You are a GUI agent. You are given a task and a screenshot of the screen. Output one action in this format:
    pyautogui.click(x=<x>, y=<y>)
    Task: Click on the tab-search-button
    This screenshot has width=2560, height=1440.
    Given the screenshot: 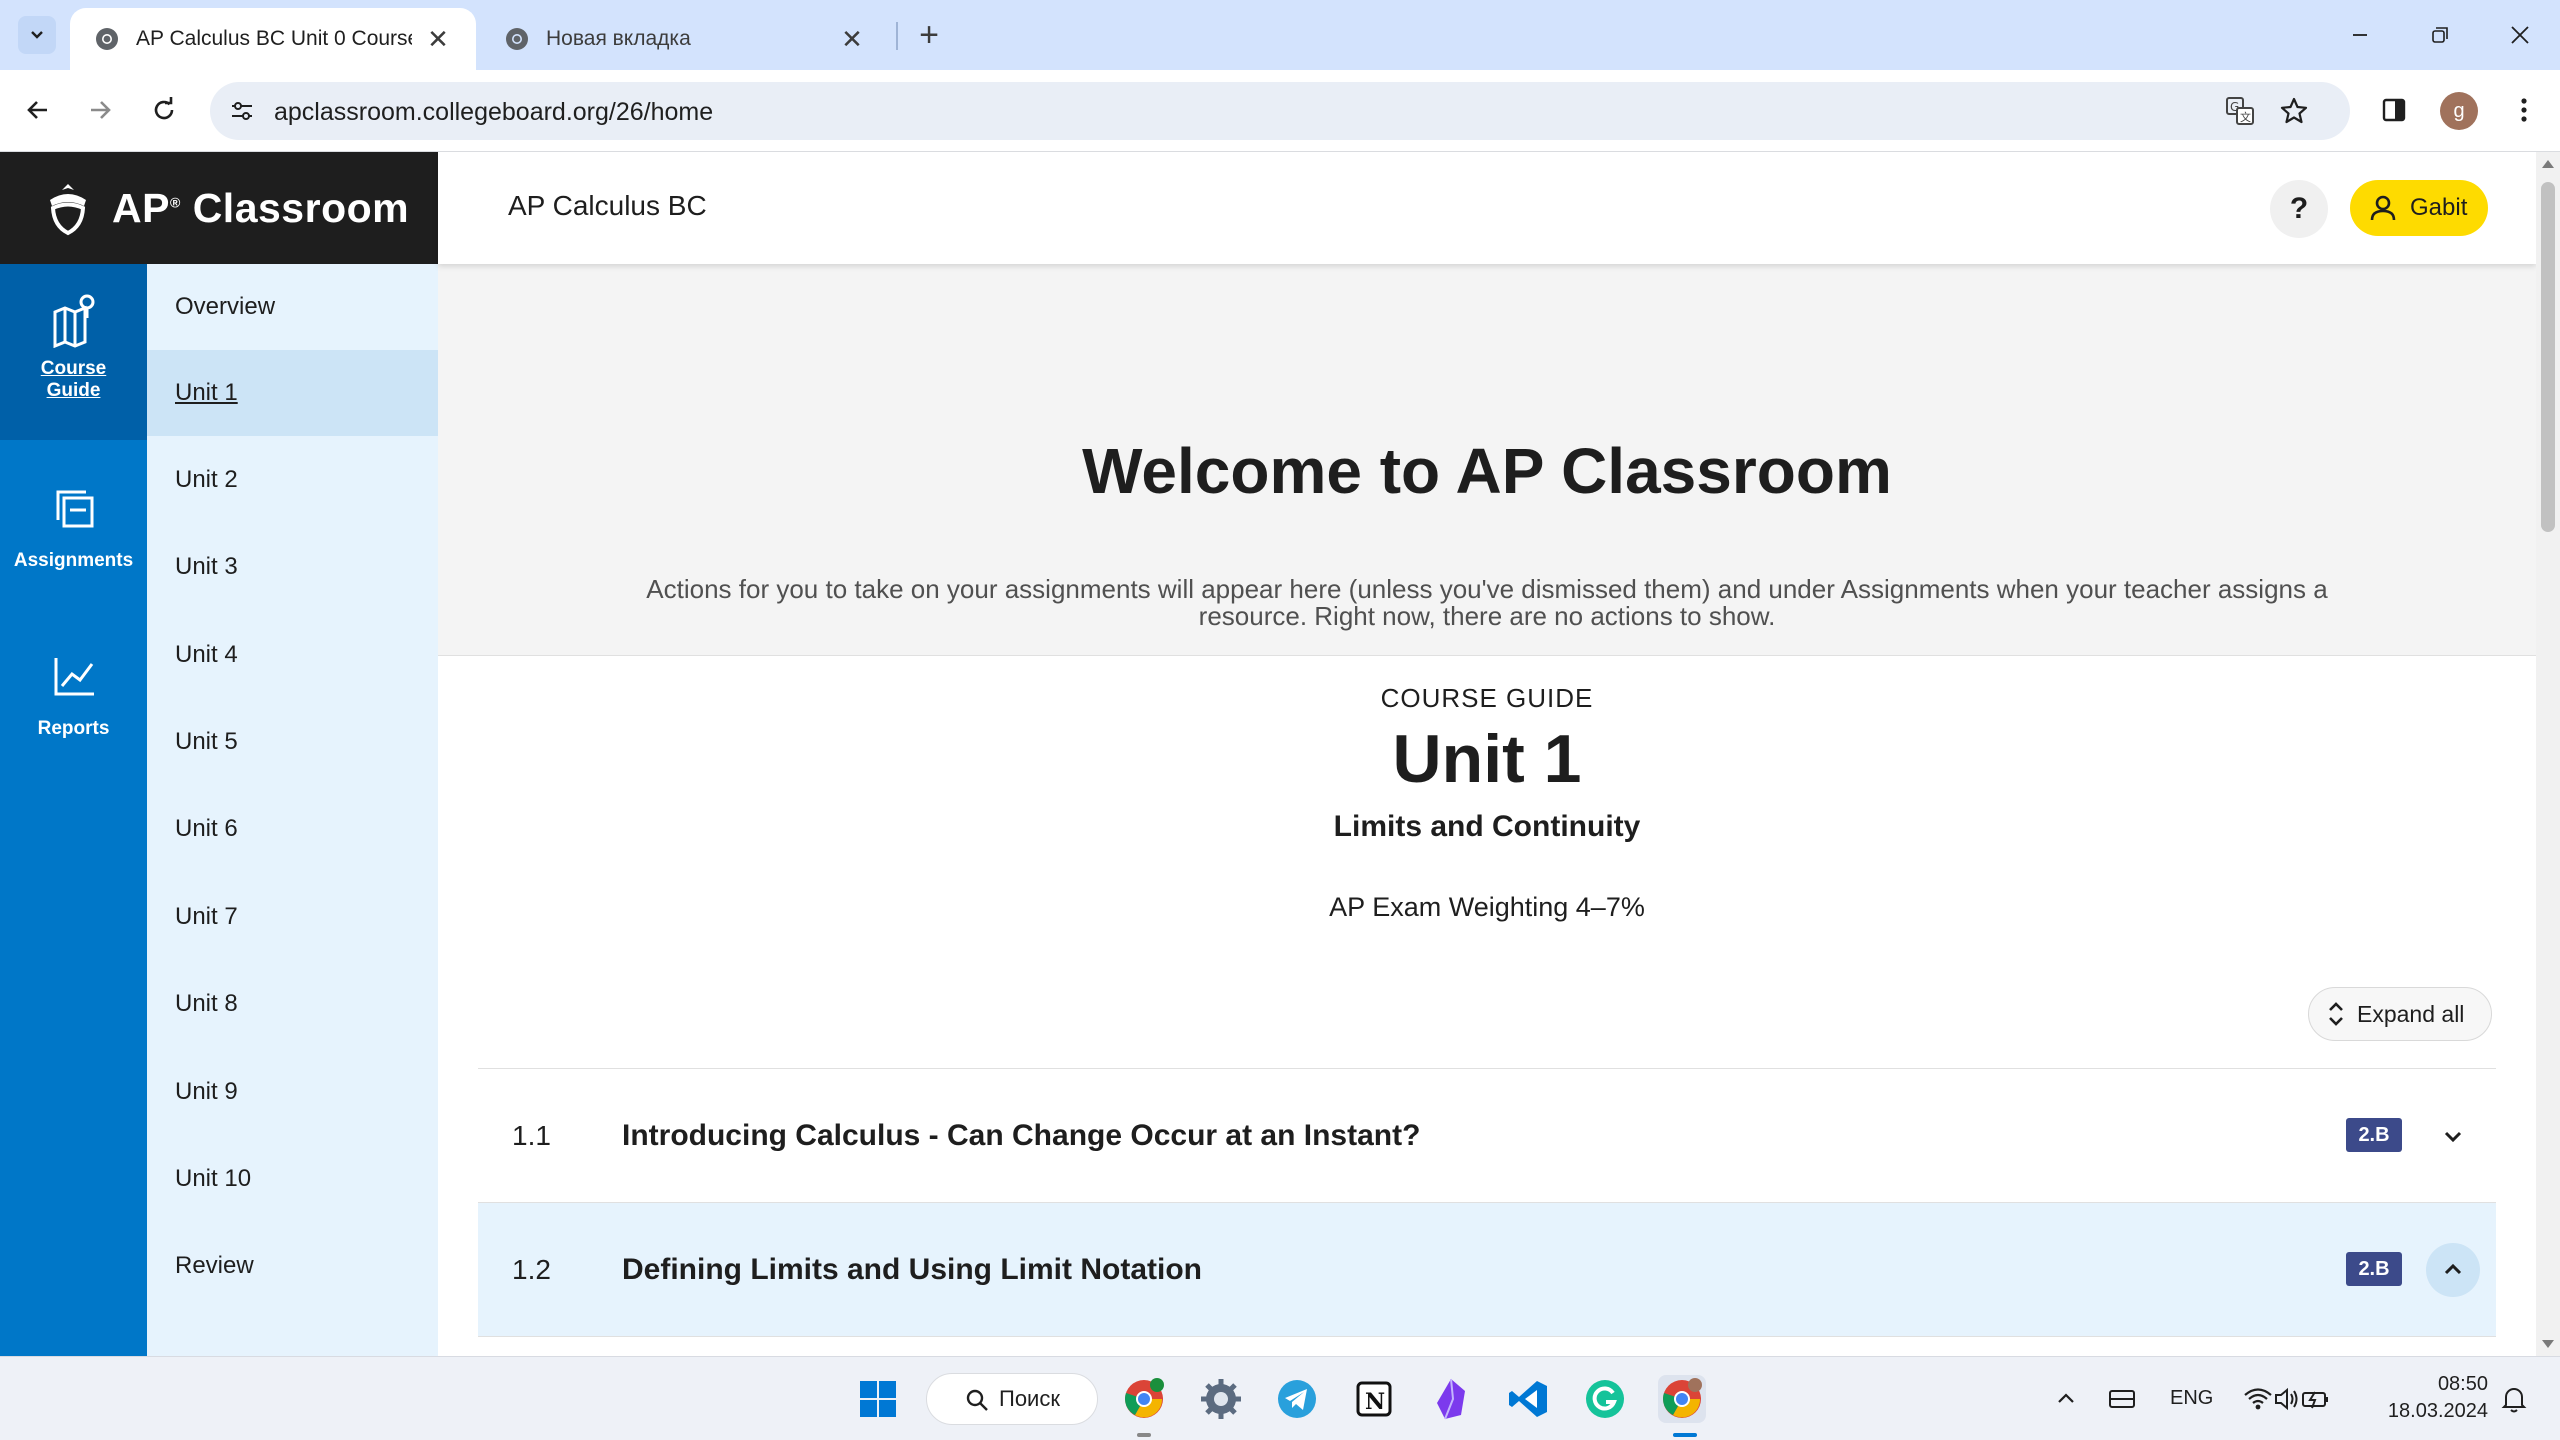 What is the action you would take?
    pyautogui.click(x=37, y=35)
    